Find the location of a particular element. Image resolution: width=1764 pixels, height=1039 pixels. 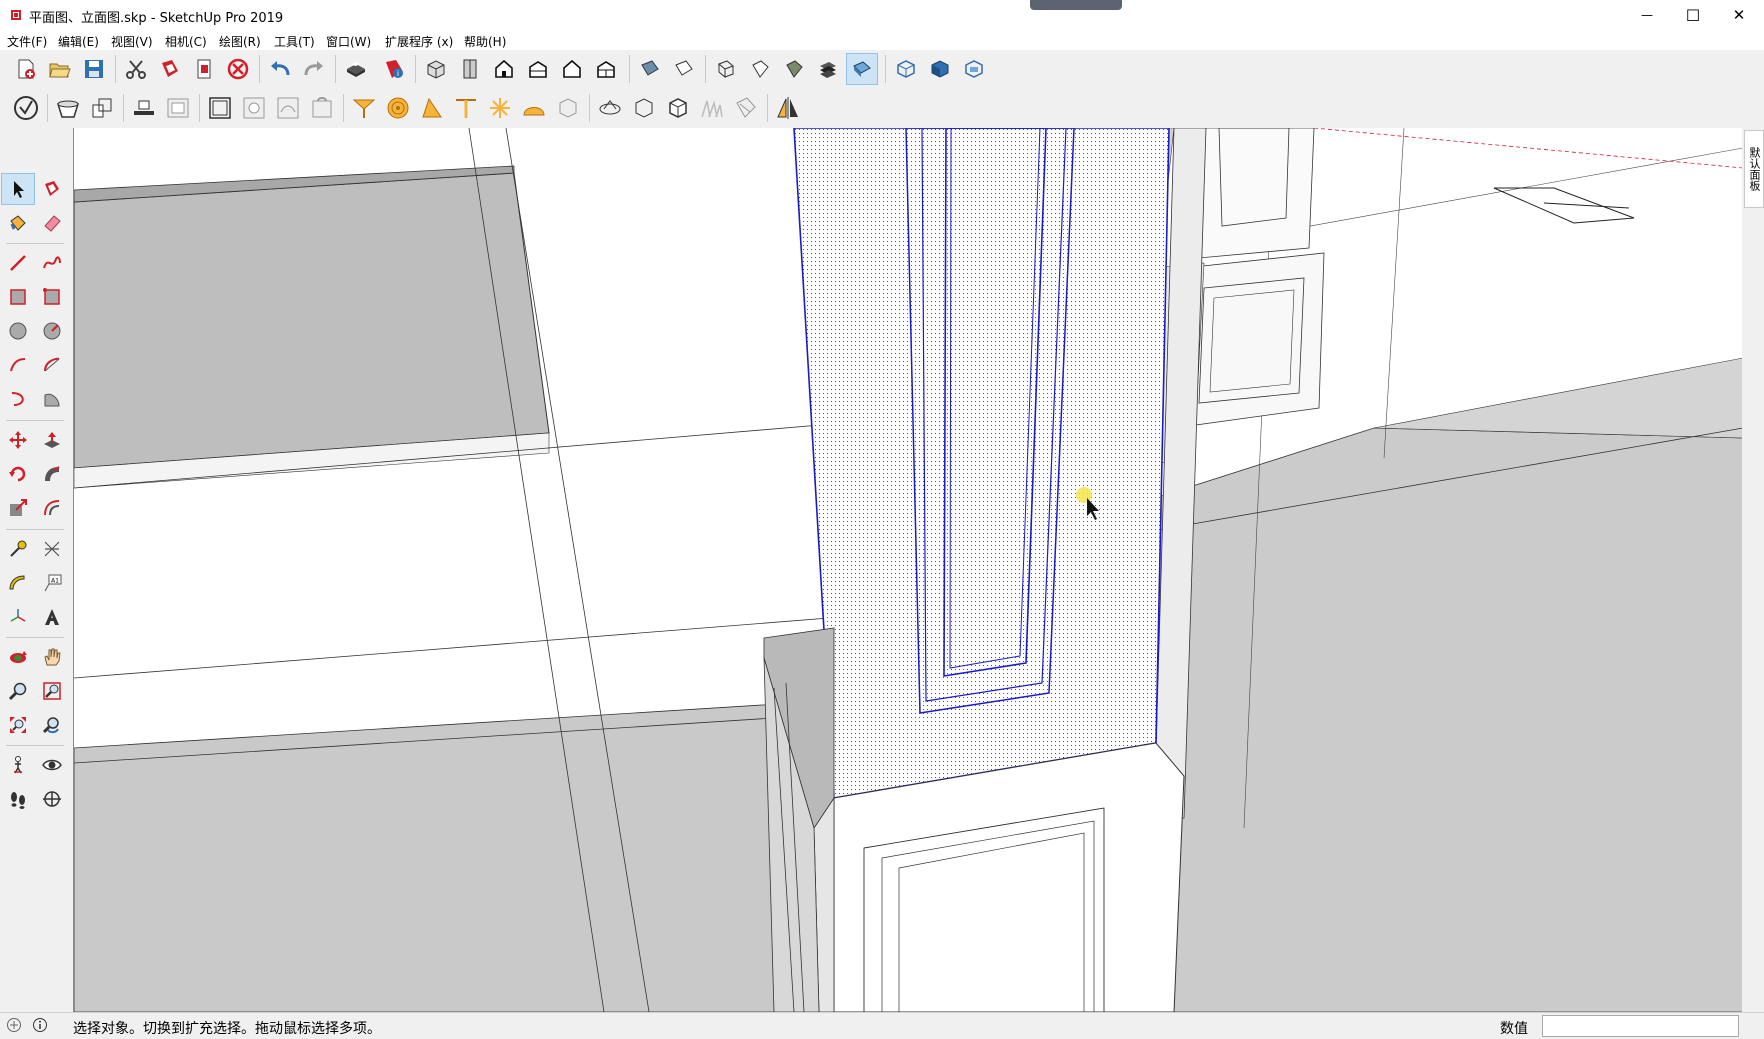

measurements-input is located at coordinates (1640, 1026).